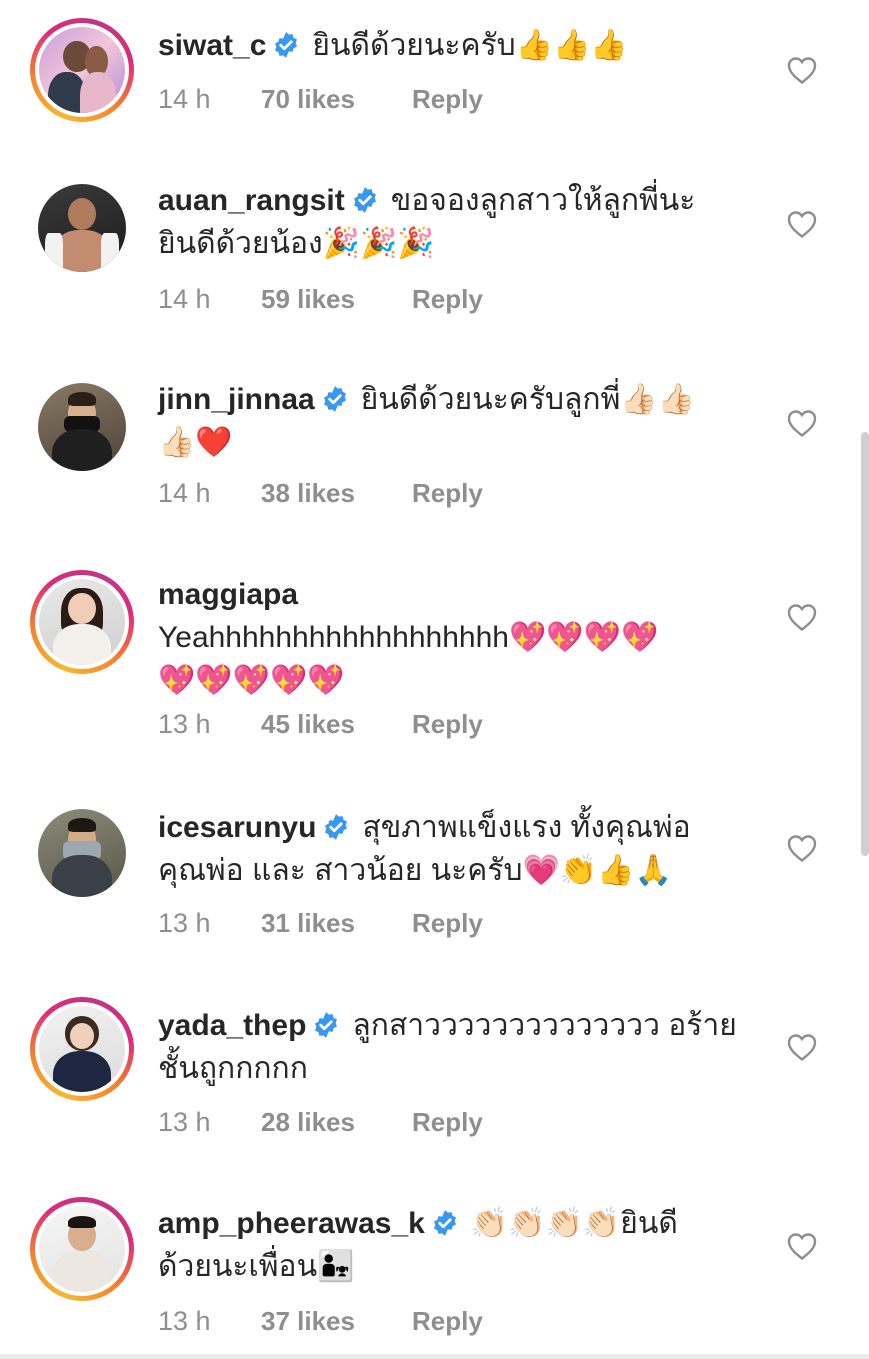 The image size is (869, 1359). I want to click on comment-line: 💖💖💖💖💖, so click(251, 680).